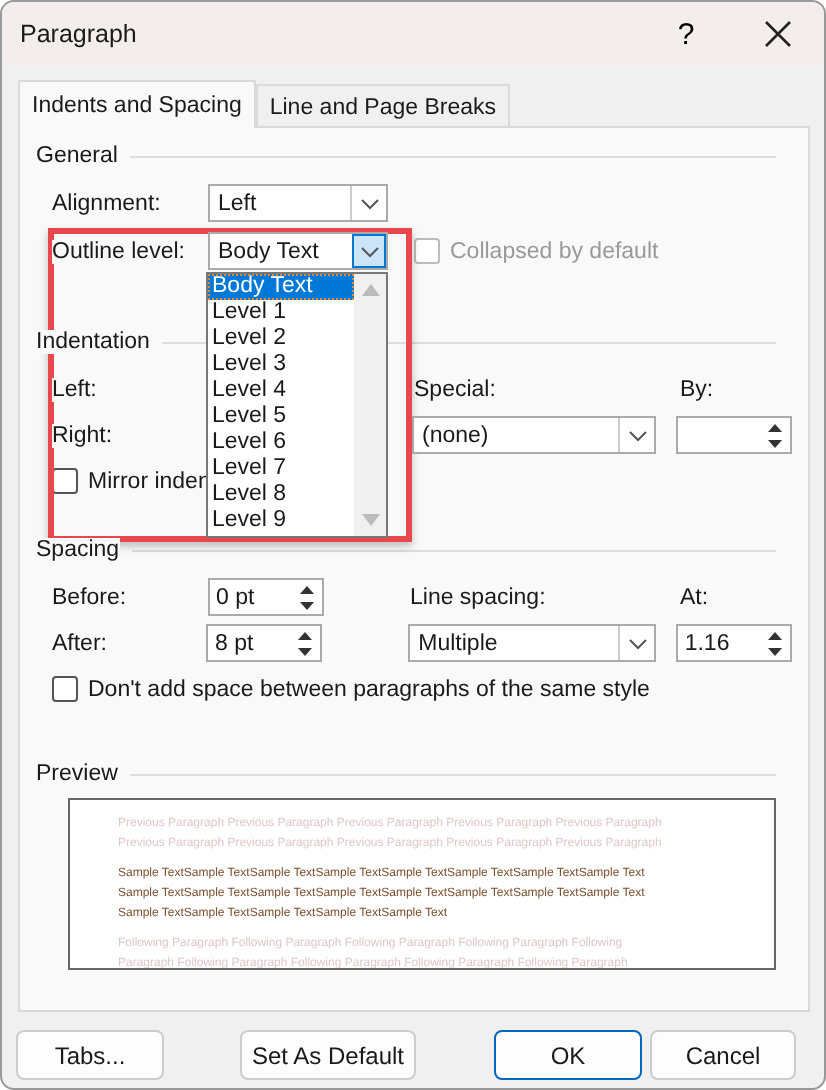  Describe the element at coordinates (383, 106) in the screenshot. I see `tab: Line and Page Breaks` at that location.